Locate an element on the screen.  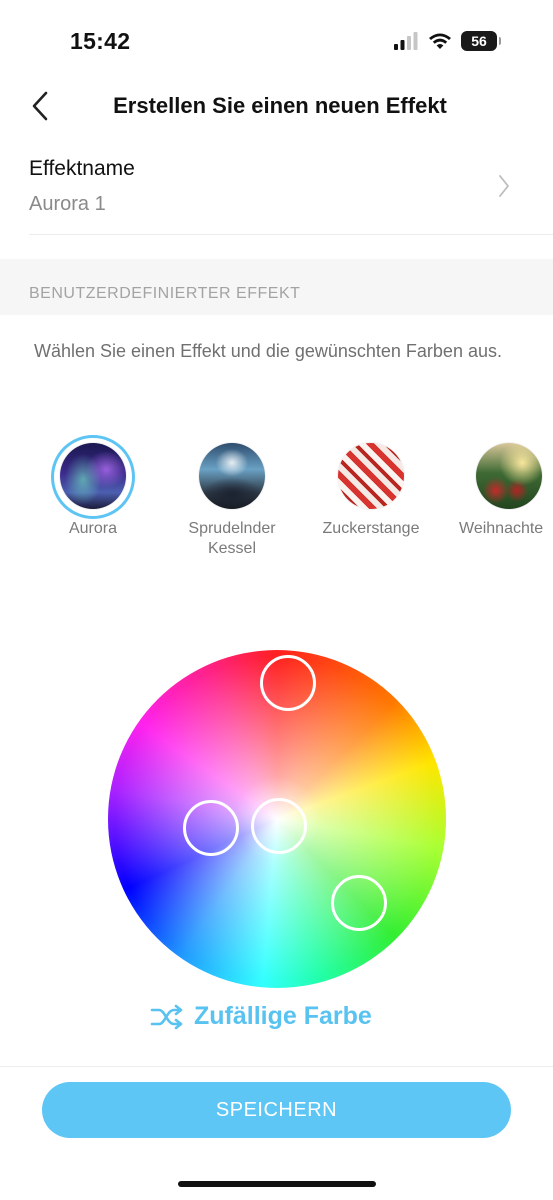
chevron-right-icon is located at coordinates (504, 186).